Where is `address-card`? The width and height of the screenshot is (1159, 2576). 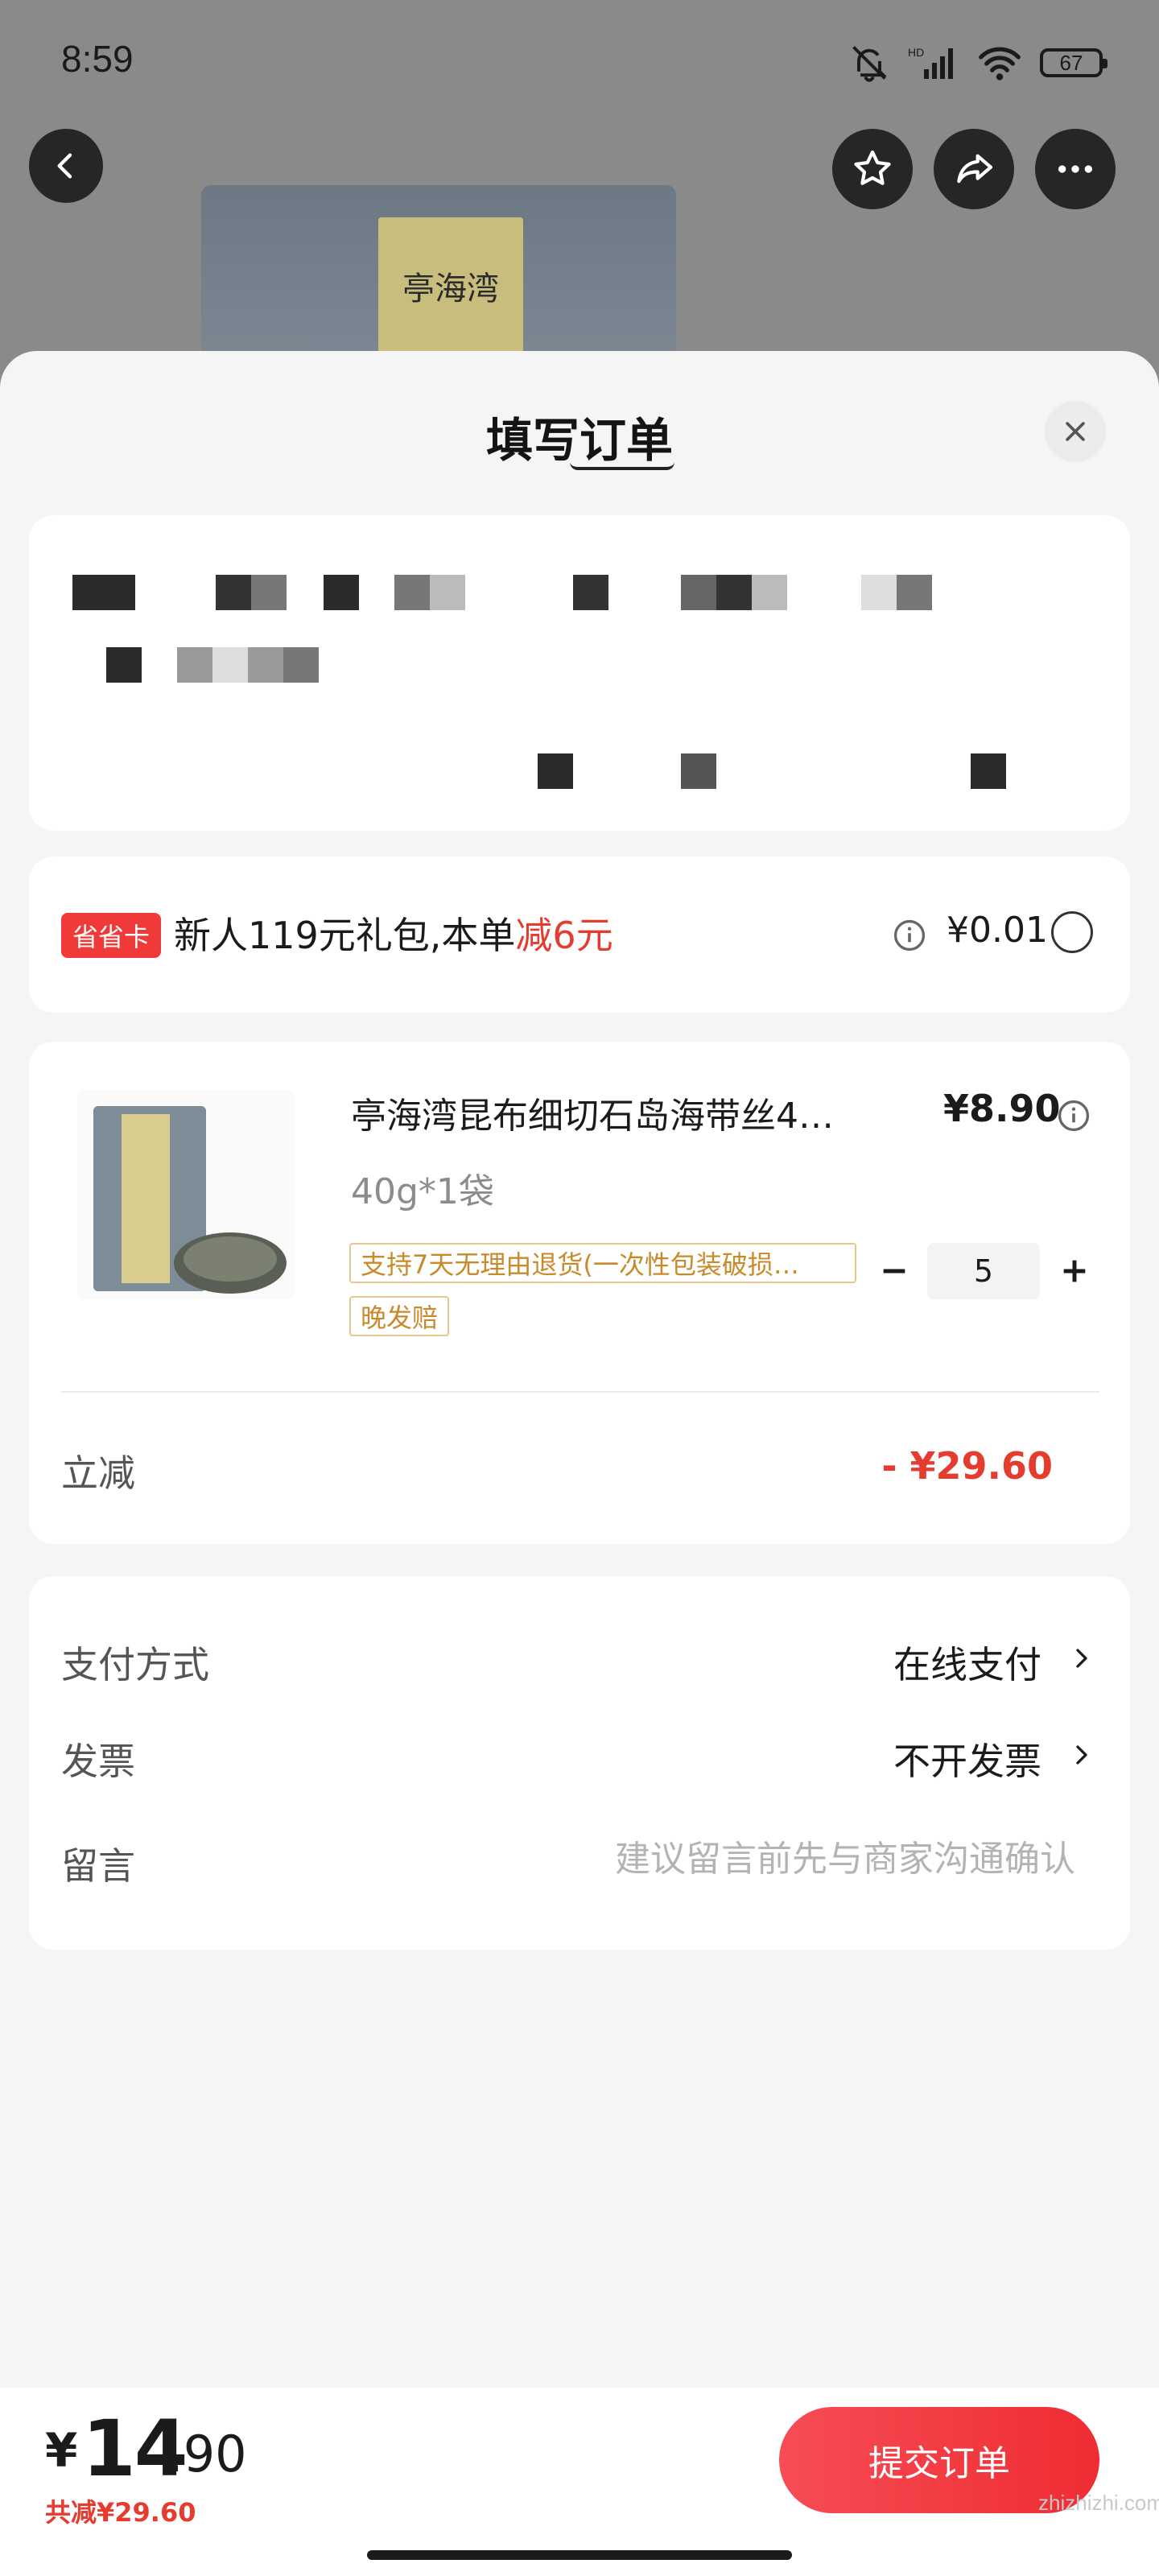 address-card is located at coordinates (579, 673).